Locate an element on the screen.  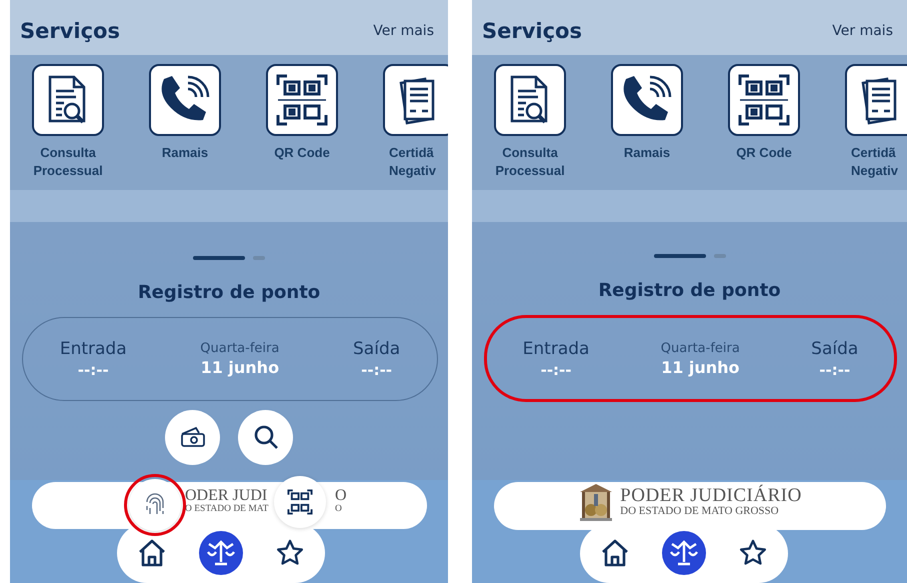
logo-subtitle: DO ESTADO DE MATO GROSSO is located at coordinates (700, 512).